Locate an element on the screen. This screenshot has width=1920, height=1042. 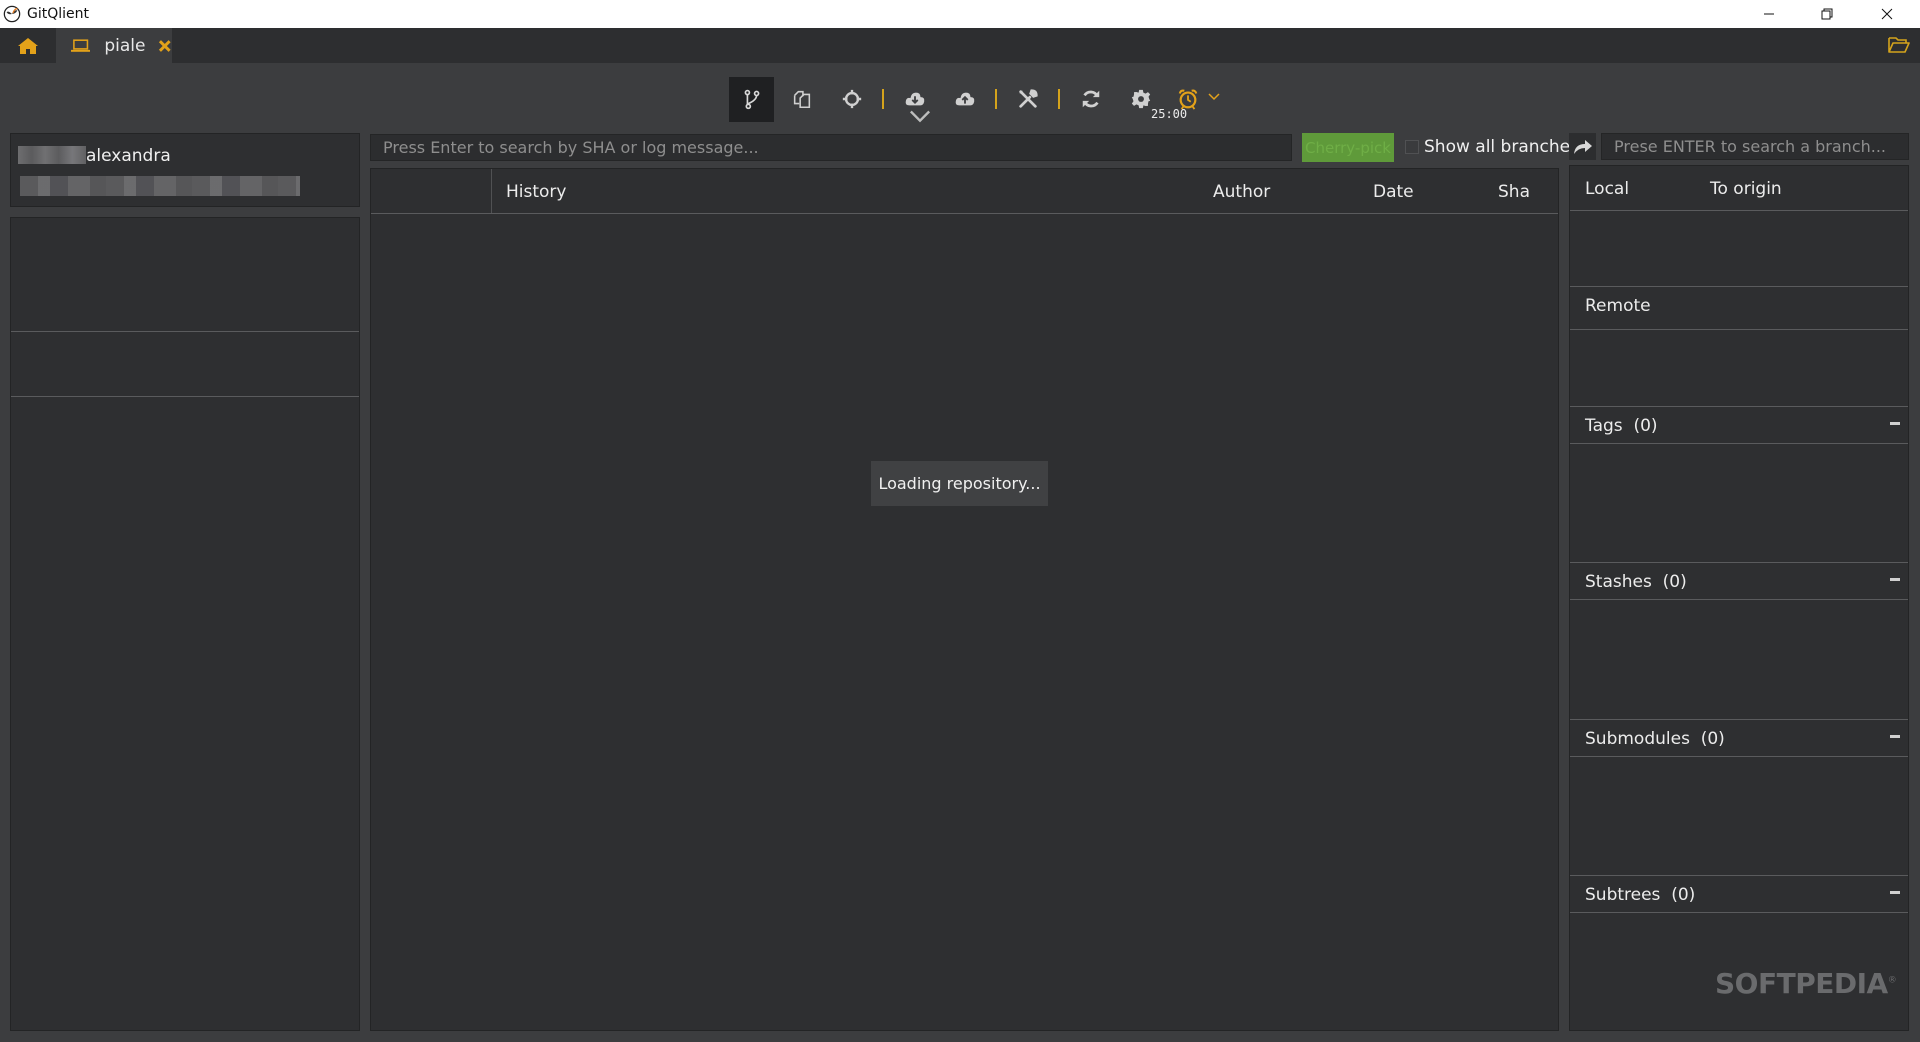
refresh-button is located at coordinates (1090, 99).